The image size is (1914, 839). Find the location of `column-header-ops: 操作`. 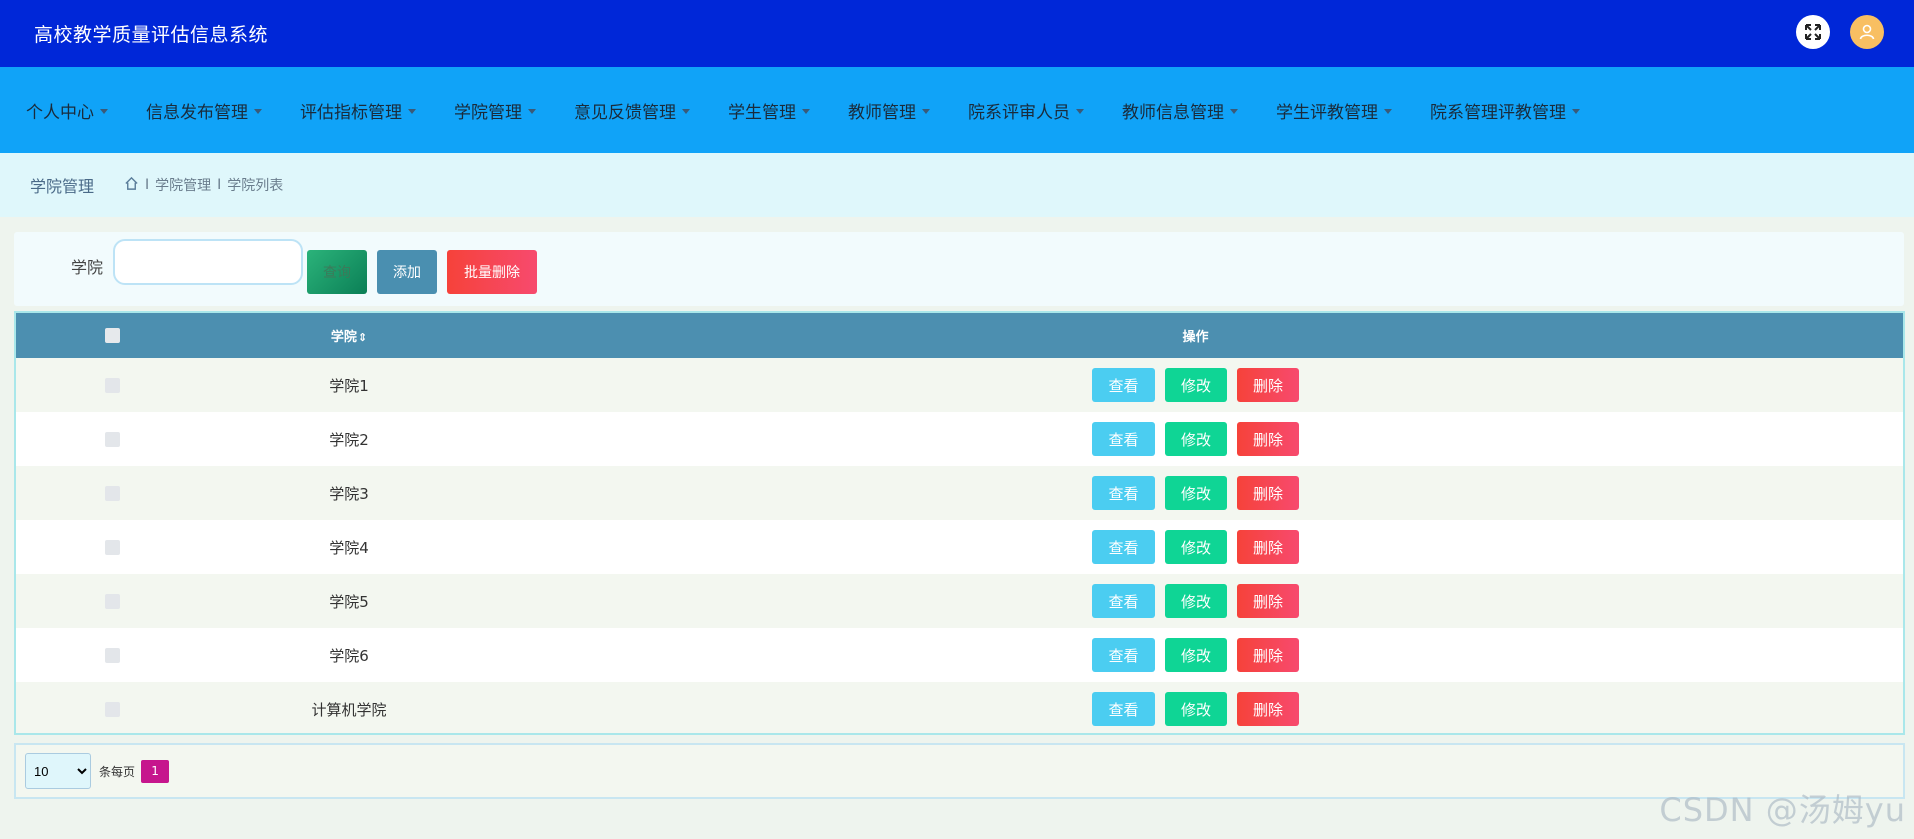

column-header-ops: 操作 is located at coordinates (1195, 337).